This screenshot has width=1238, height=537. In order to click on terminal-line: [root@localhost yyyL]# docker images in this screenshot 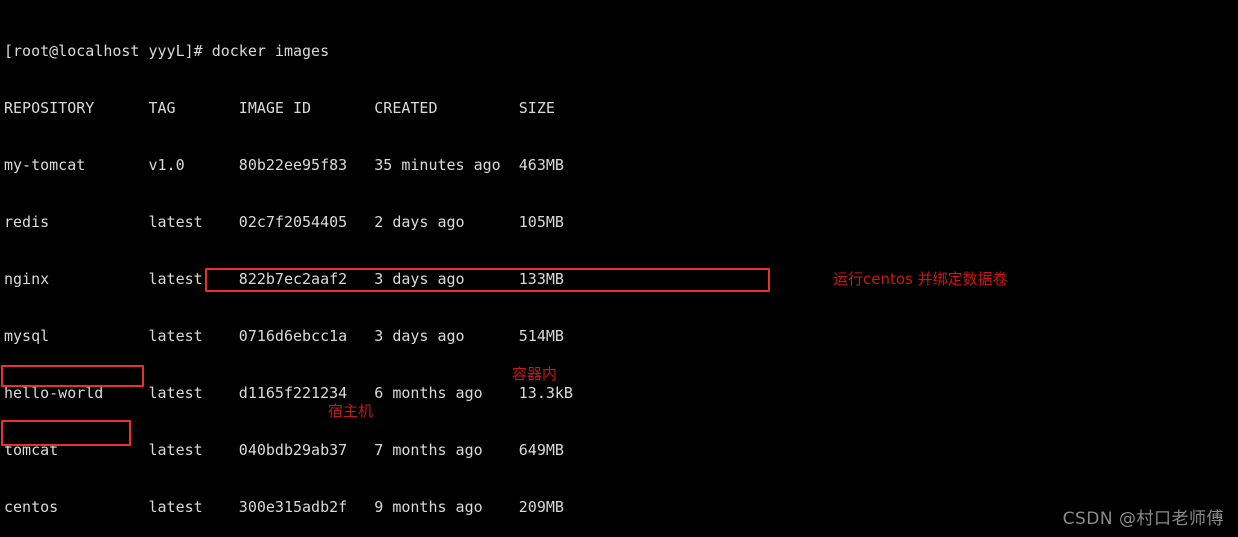, I will do `click(491, 51)`.